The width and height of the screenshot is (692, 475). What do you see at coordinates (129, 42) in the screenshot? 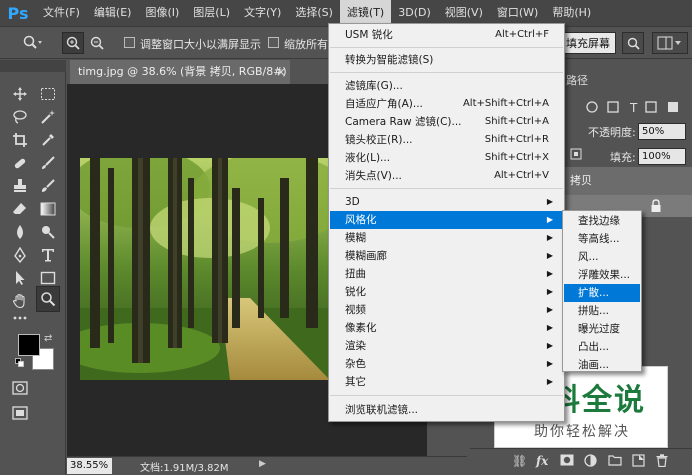
I see `resize-windows-checkbox` at bounding box center [129, 42].